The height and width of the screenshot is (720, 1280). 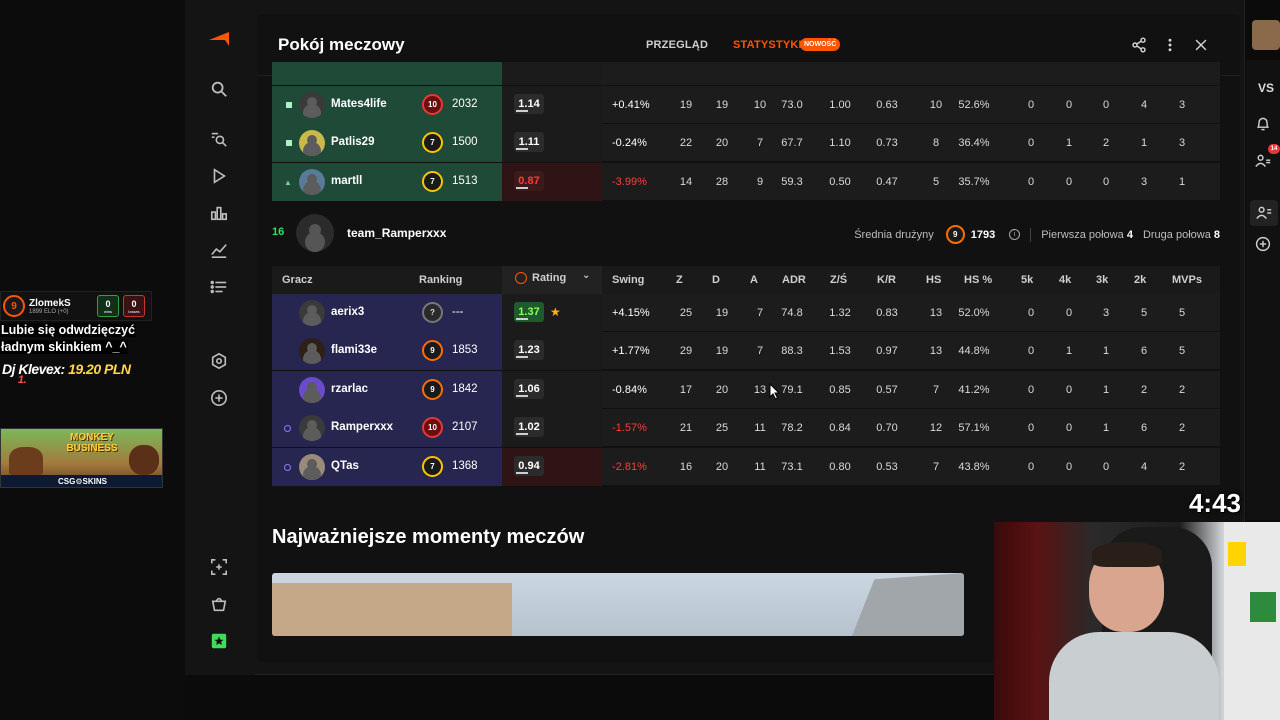 What do you see at coordinates (1201, 45) in the screenshot?
I see `close-icon` at bounding box center [1201, 45].